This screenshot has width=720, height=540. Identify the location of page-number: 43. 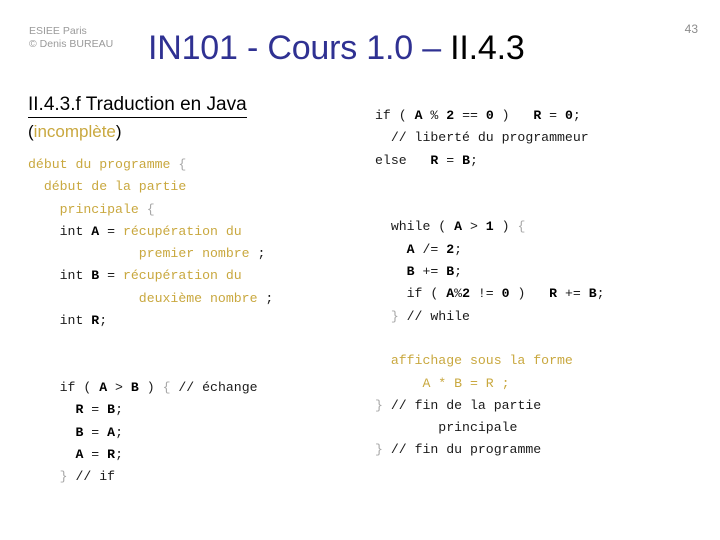
(691, 29).